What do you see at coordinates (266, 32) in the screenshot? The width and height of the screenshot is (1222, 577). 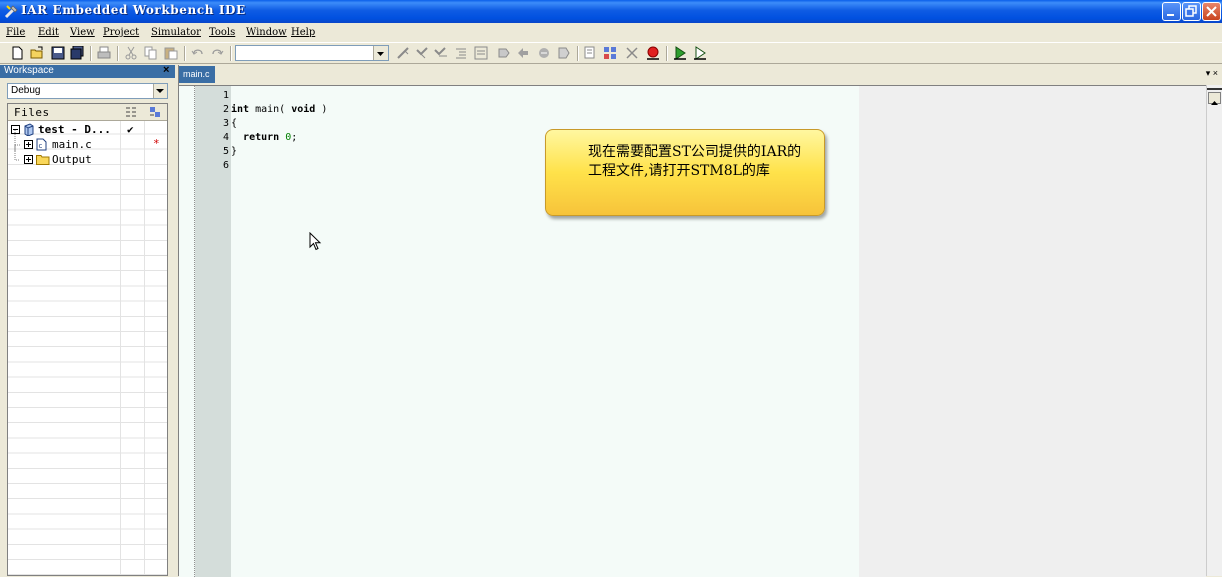 I see `menu-window: Window` at bounding box center [266, 32].